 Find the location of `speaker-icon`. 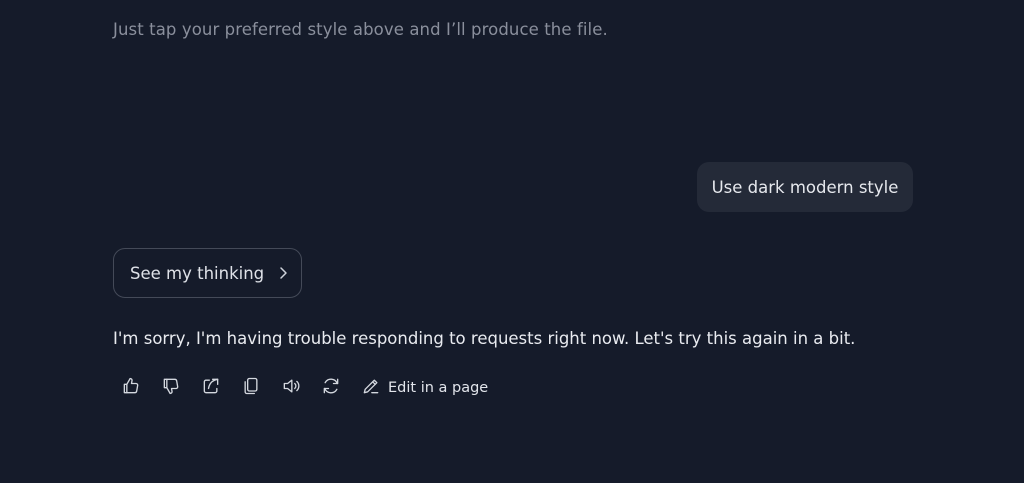

speaker-icon is located at coordinates (291, 388).